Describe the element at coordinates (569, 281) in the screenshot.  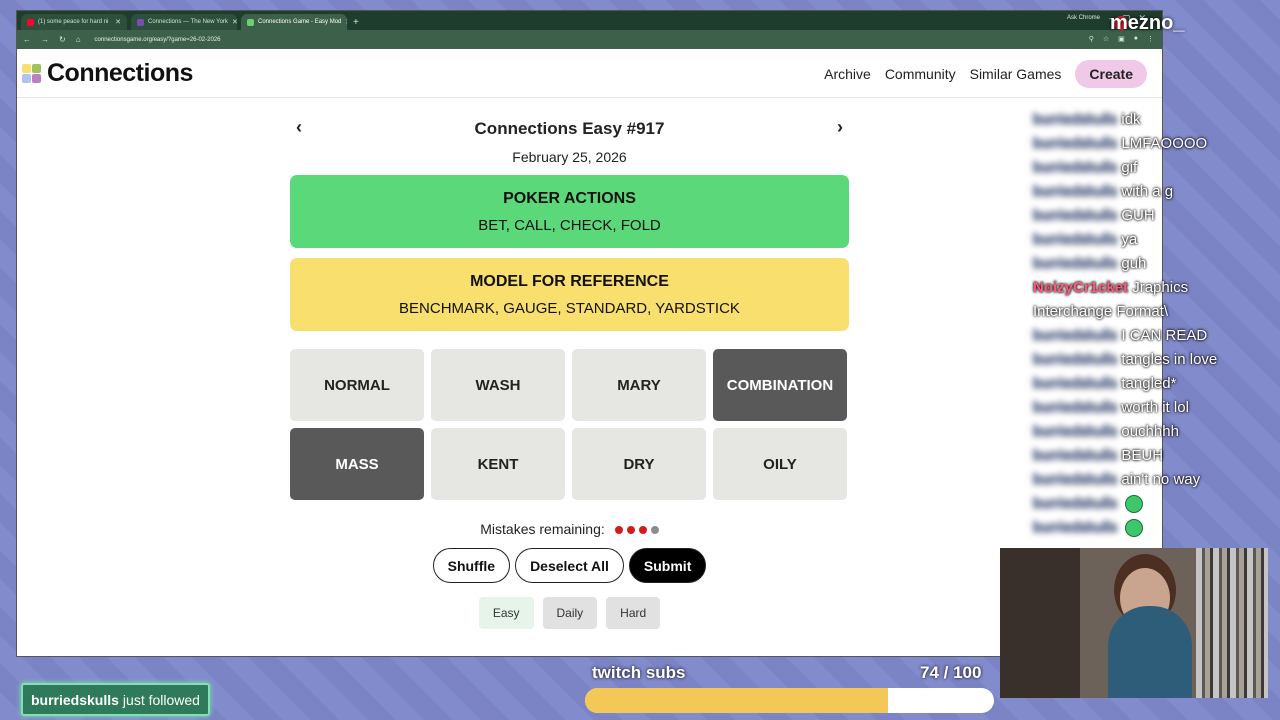
I see `solved-group-category: MODEL FOR REFERENCE` at that location.